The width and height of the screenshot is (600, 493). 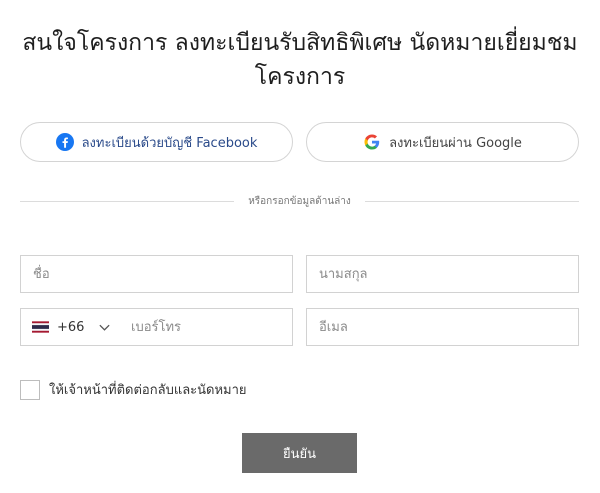 What do you see at coordinates (40, 327) in the screenshot?
I see `thailand-flag-icon` at bounding box center [40, 327].